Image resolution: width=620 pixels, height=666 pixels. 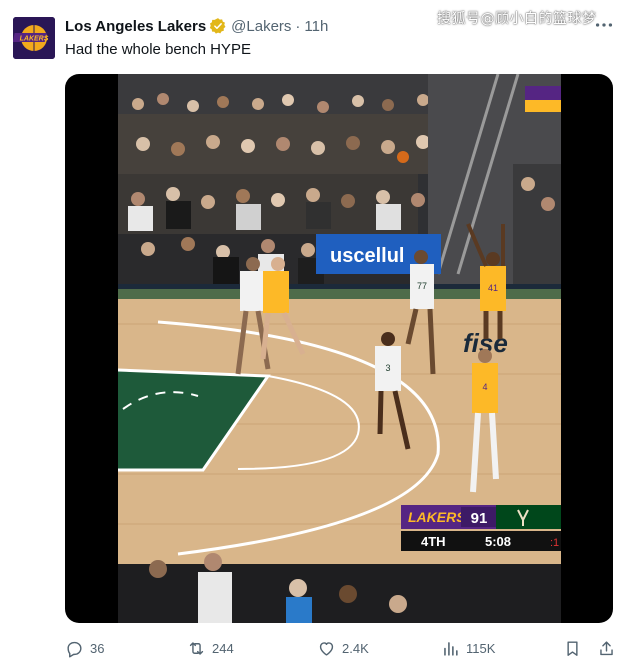 I want to click on tweet-actions: 36 244 2.4K 115K, so click(x=340, y=648).